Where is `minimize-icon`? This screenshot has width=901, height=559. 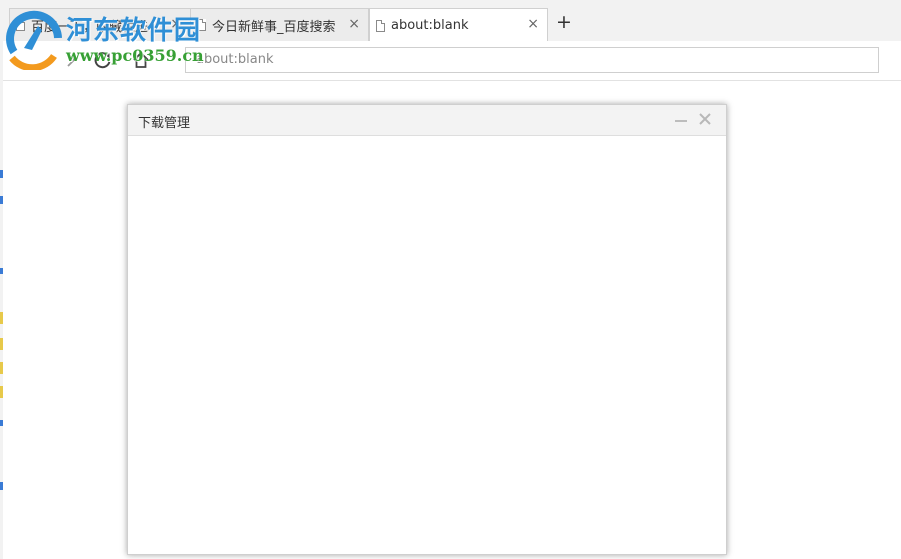
minimize-icon is located at coordinates (681, 121).